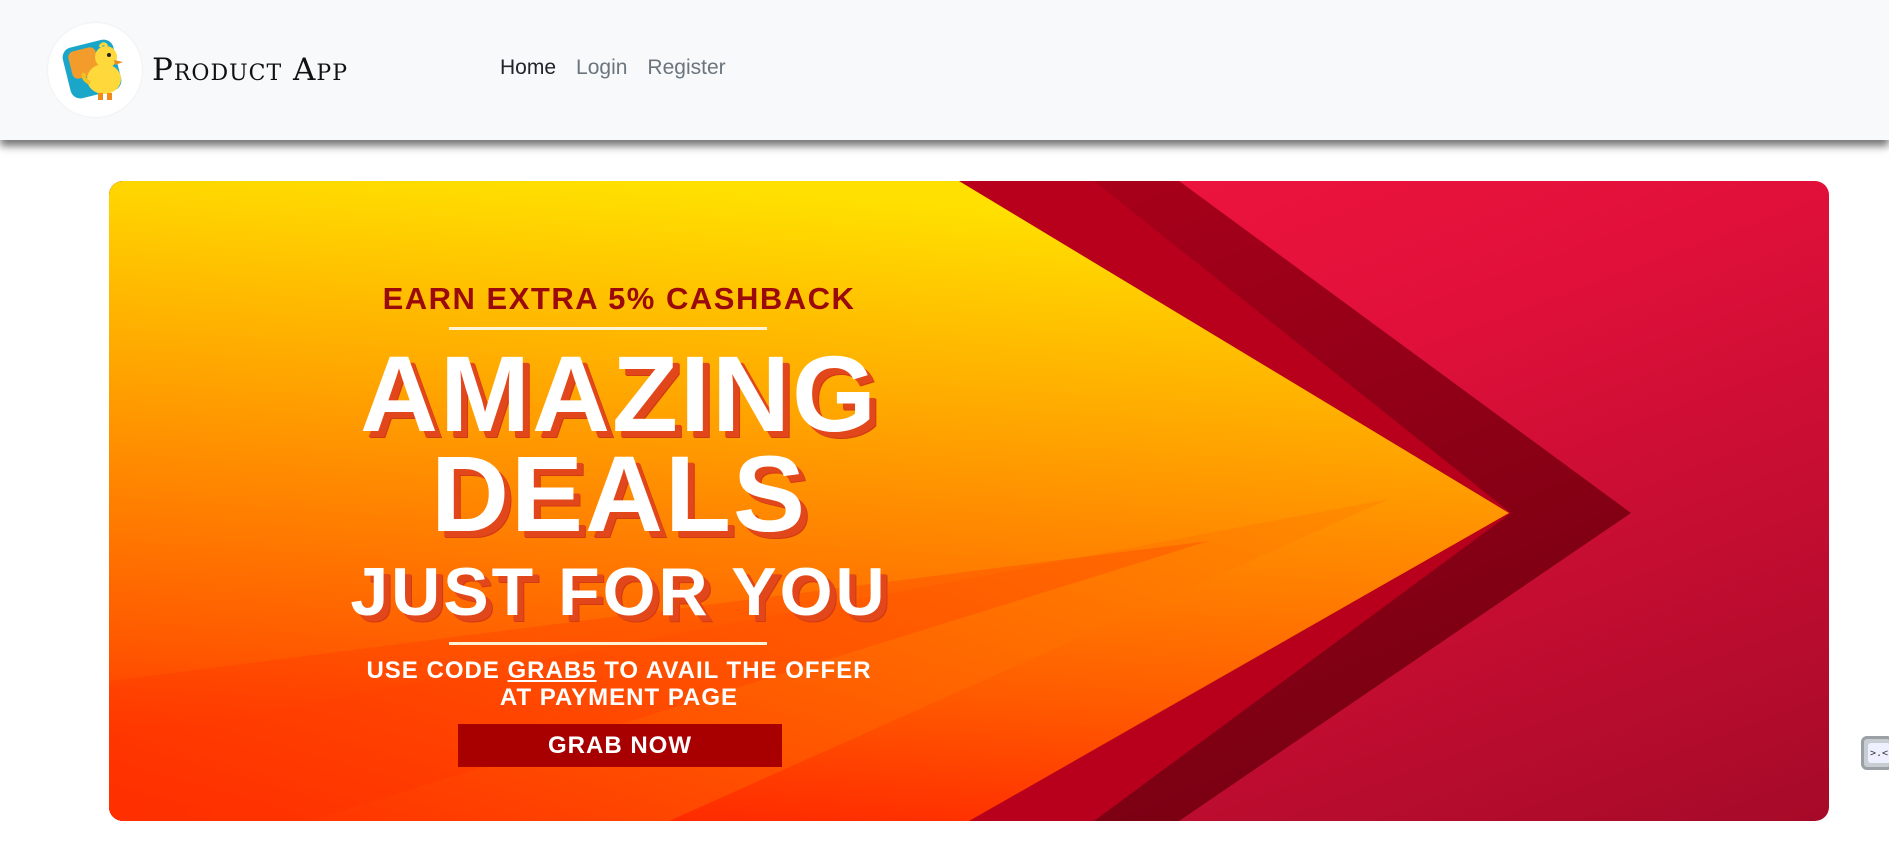 The height and width of the screenshot is (860, 1889). I want to click on promo-code-line-2: AT PAYMENT PAGE, so click(619, 697).